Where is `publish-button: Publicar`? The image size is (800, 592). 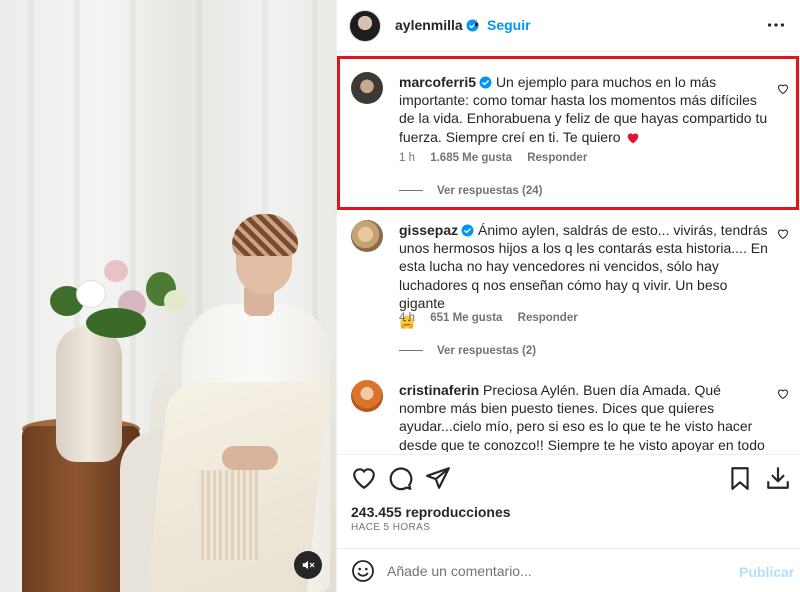
publish-button: Publicar is located at coordinates (766, 572).